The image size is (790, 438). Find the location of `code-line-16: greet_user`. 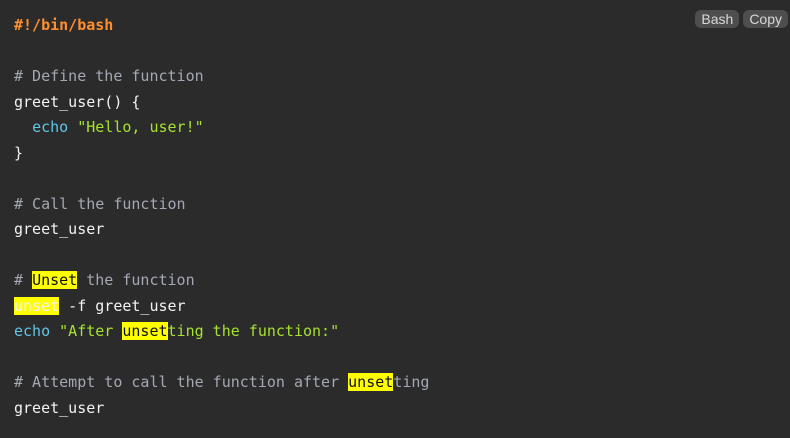

code-line-16: greet_user is located at coordinates (221, 409).